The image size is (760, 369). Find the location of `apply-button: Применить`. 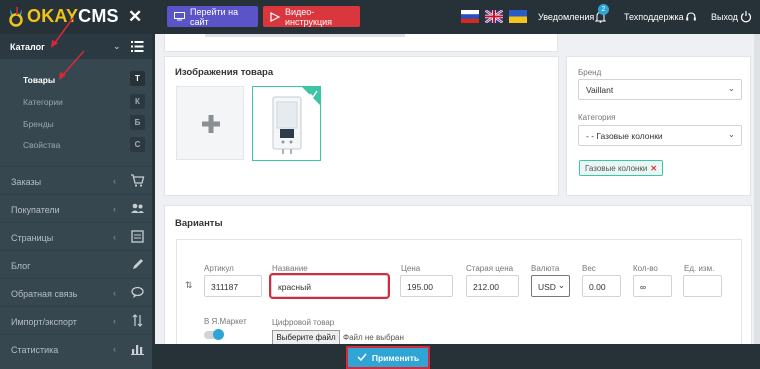

apply-button: Применить is located at coordinates (388, 357).